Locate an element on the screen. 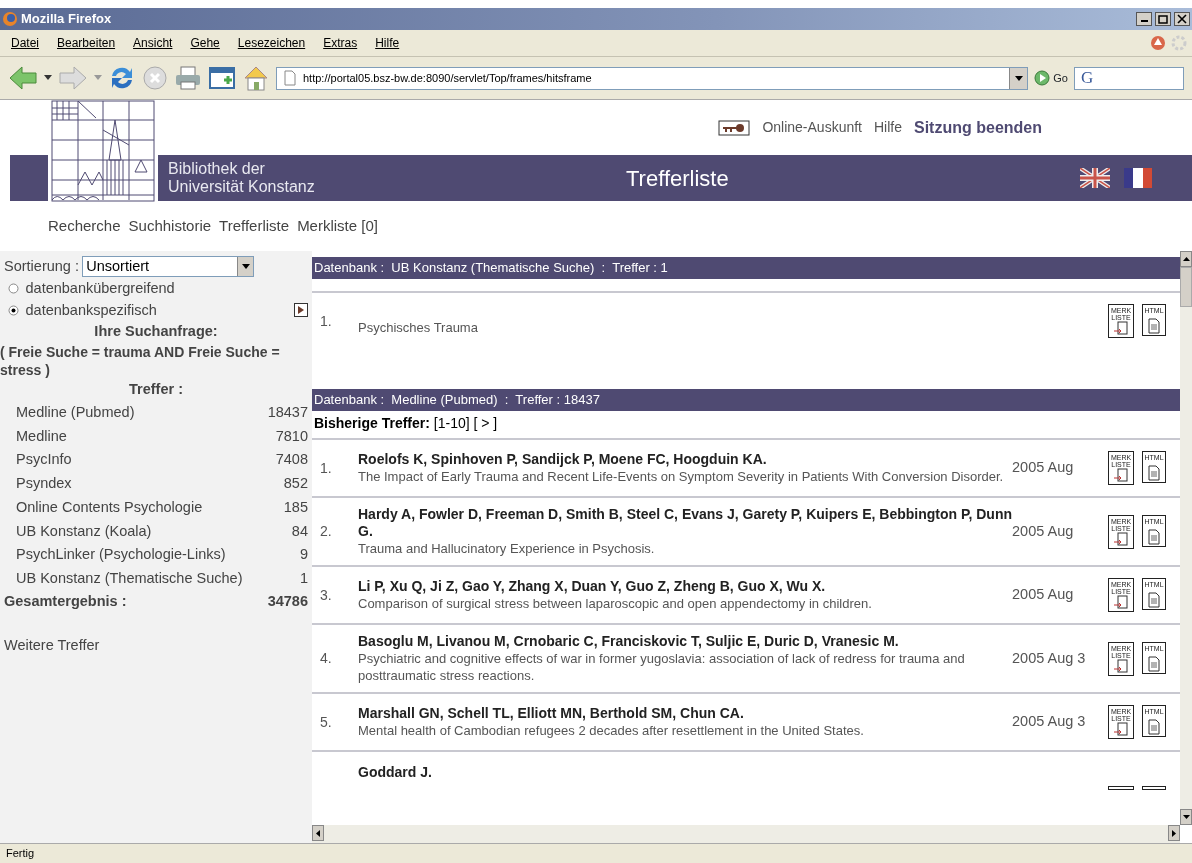 The height and width of the screenshot is (863, 1192). throbber-icon is located at coordinates (1179, 43).